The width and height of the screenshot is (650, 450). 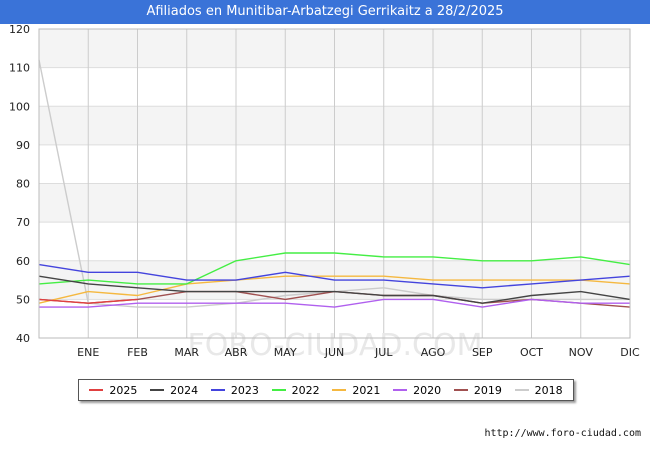 What do you see at coordinates (88, 352) in the screenshot?
I see `x-tick-label: ENE` at bounding box center [88, 352].